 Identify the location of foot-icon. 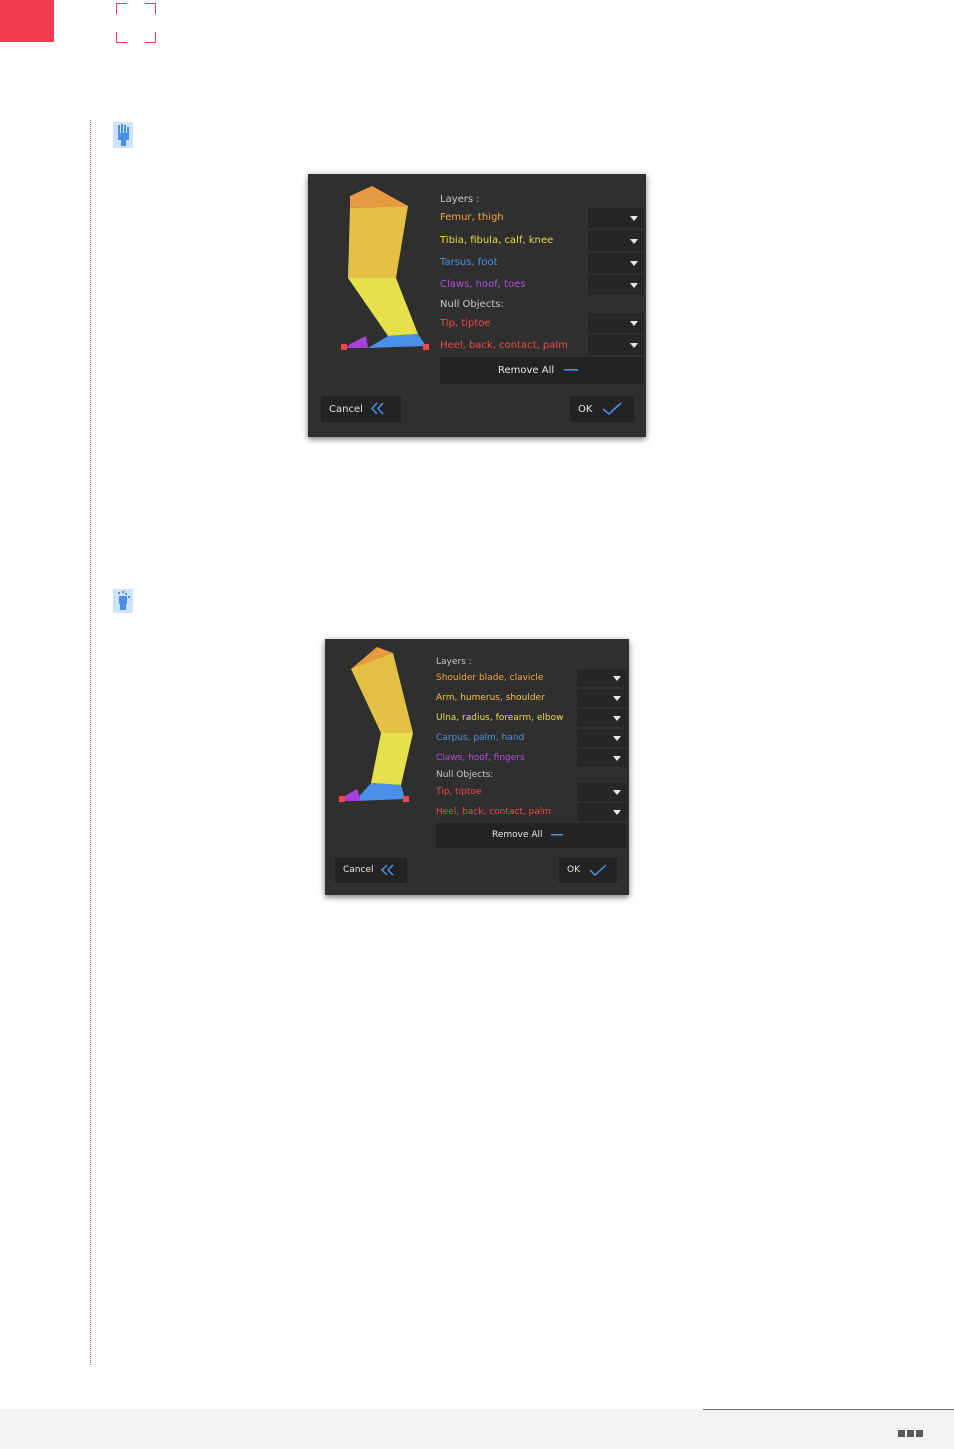
(123, 601).